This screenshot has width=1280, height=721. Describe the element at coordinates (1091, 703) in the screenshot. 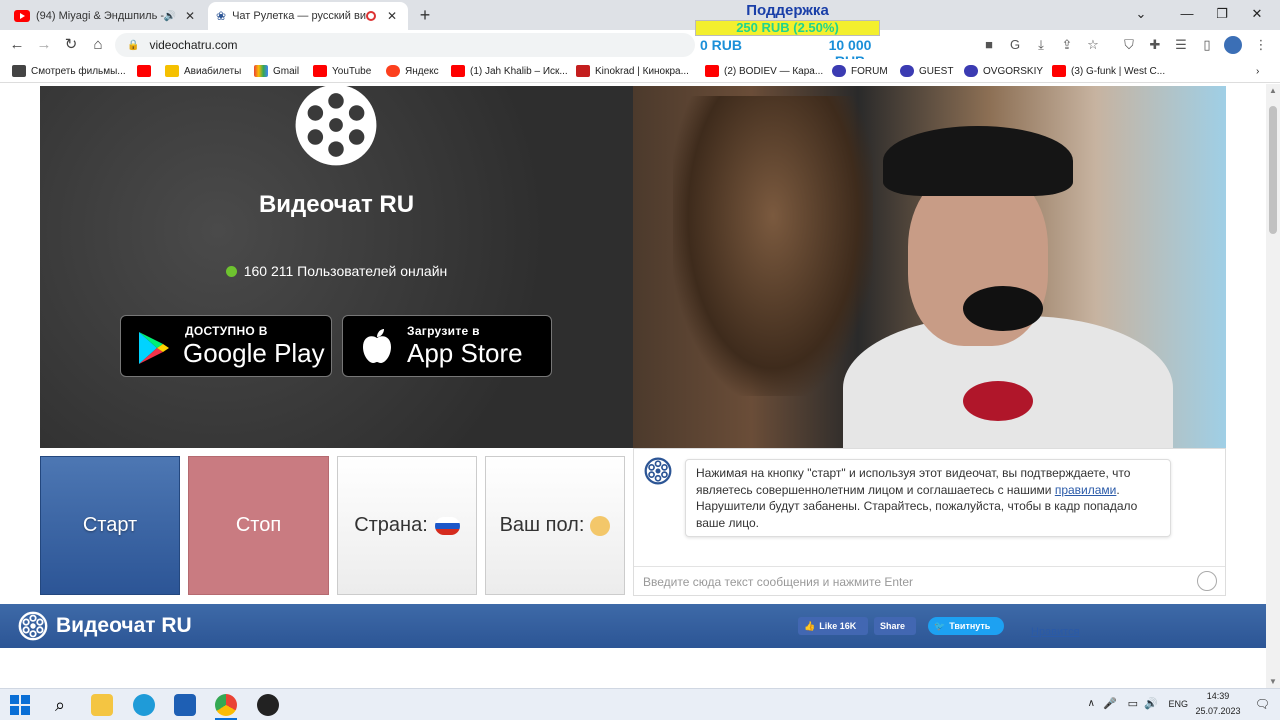

I see `tray-chevron-icon: ∧` at that location.